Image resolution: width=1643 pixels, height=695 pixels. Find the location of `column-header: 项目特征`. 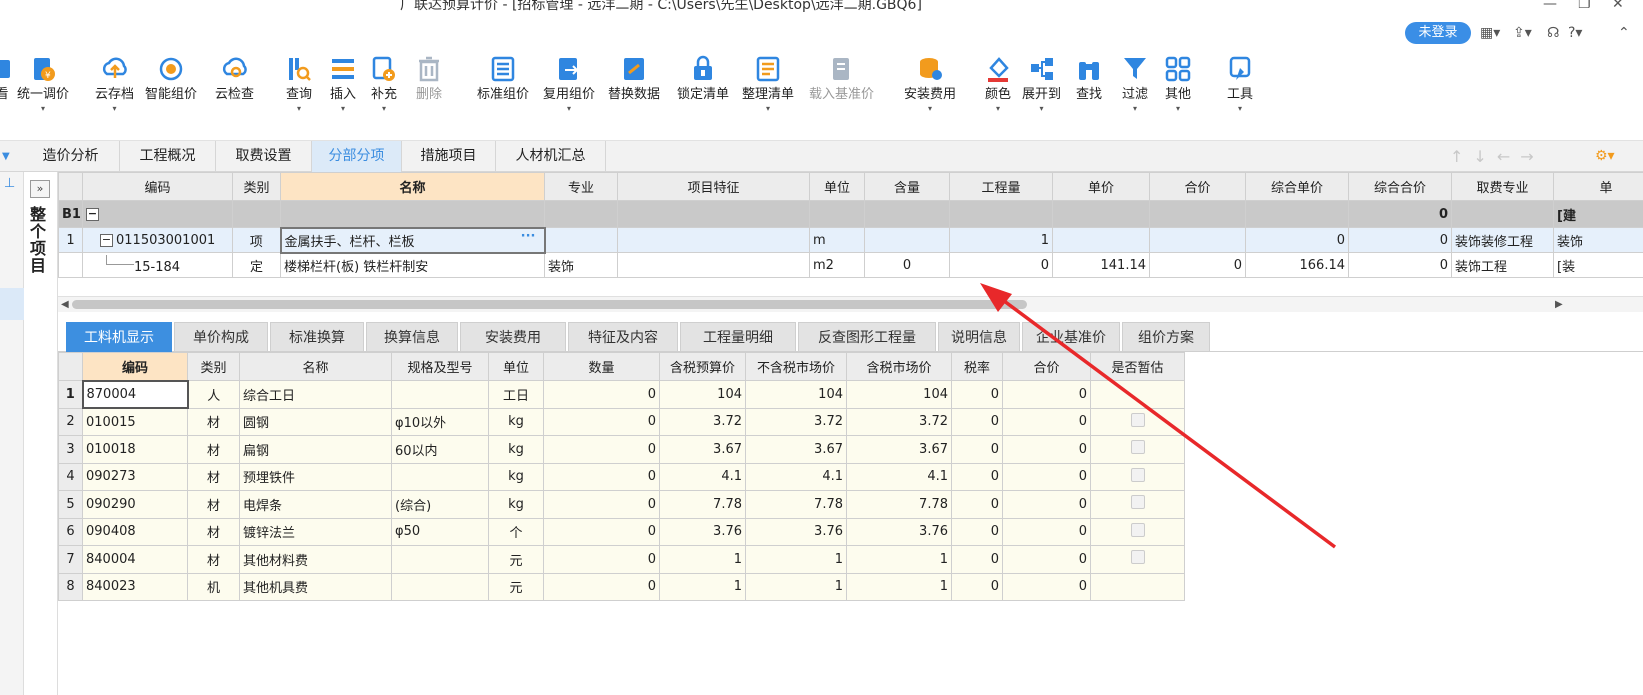

column-header: 项目特征 is located at coordinates (713, 186).